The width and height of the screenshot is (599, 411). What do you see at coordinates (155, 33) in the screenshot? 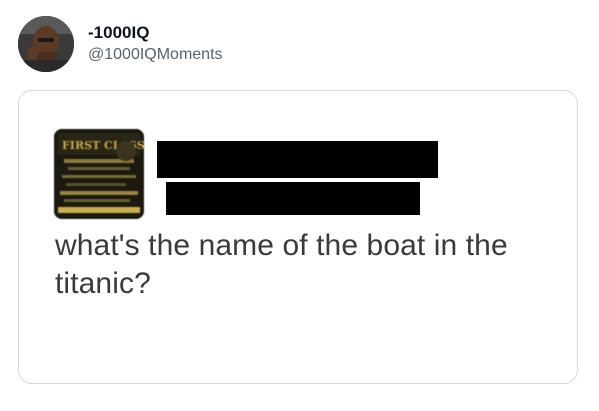
I see `display-name: -1000IQ` at bounding box center [155, 33].